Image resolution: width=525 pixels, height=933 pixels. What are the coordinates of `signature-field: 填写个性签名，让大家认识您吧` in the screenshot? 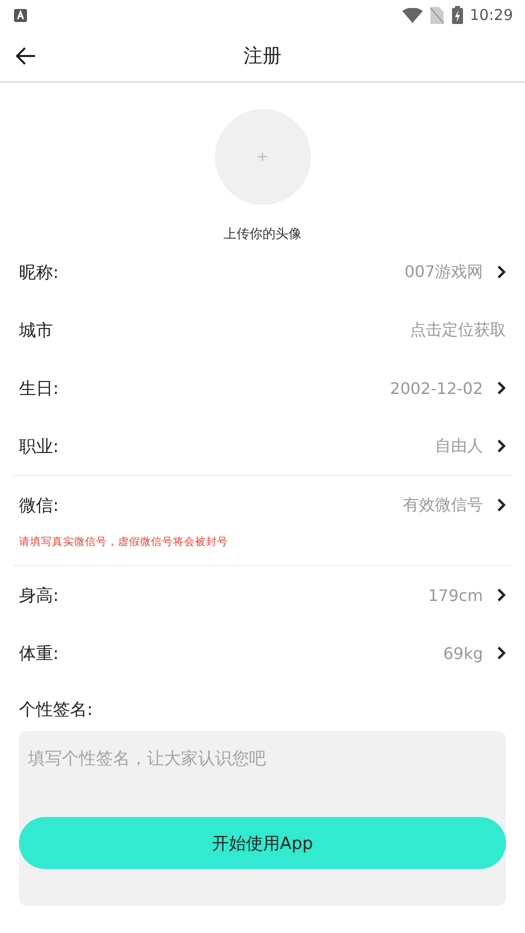 It's located at (262, 772).